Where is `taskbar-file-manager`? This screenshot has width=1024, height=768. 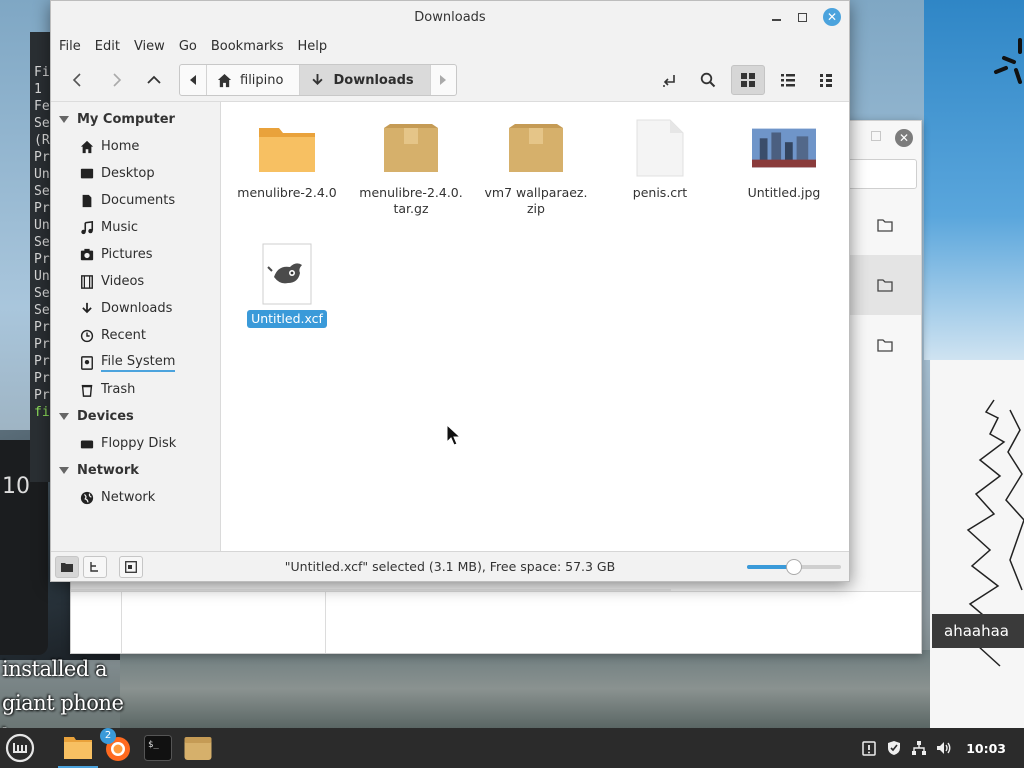 taskbar-file-manager is located at coordinates (78, 748).